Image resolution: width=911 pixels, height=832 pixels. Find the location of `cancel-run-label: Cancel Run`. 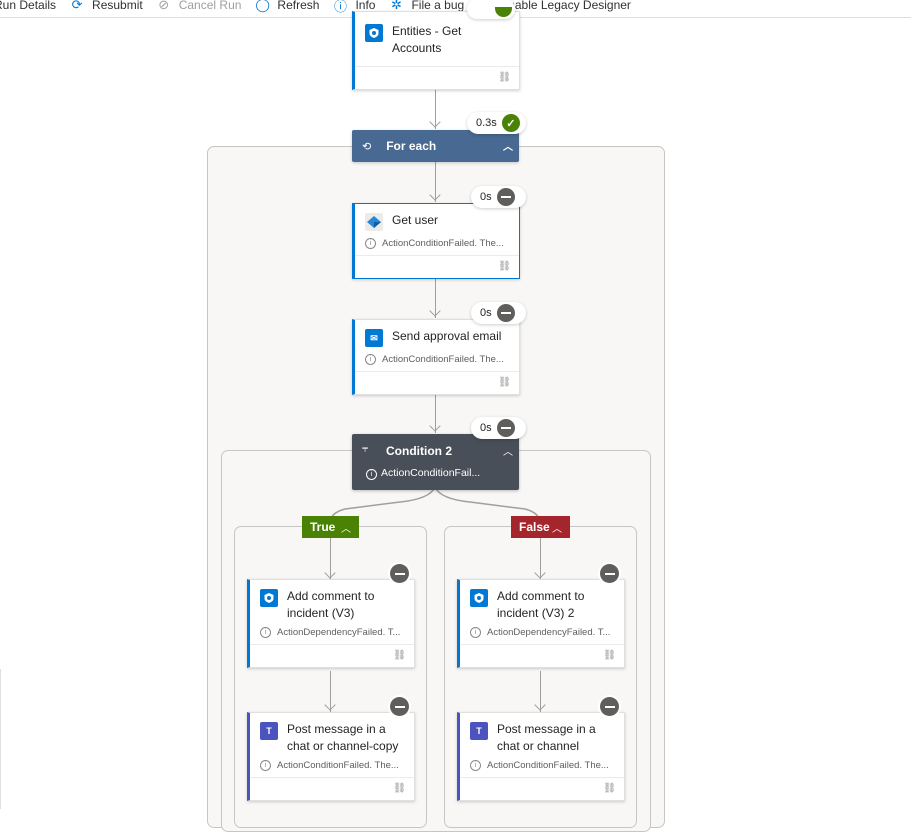

cancel-run-label: Cancel Run is located at coordinates (210, 6).